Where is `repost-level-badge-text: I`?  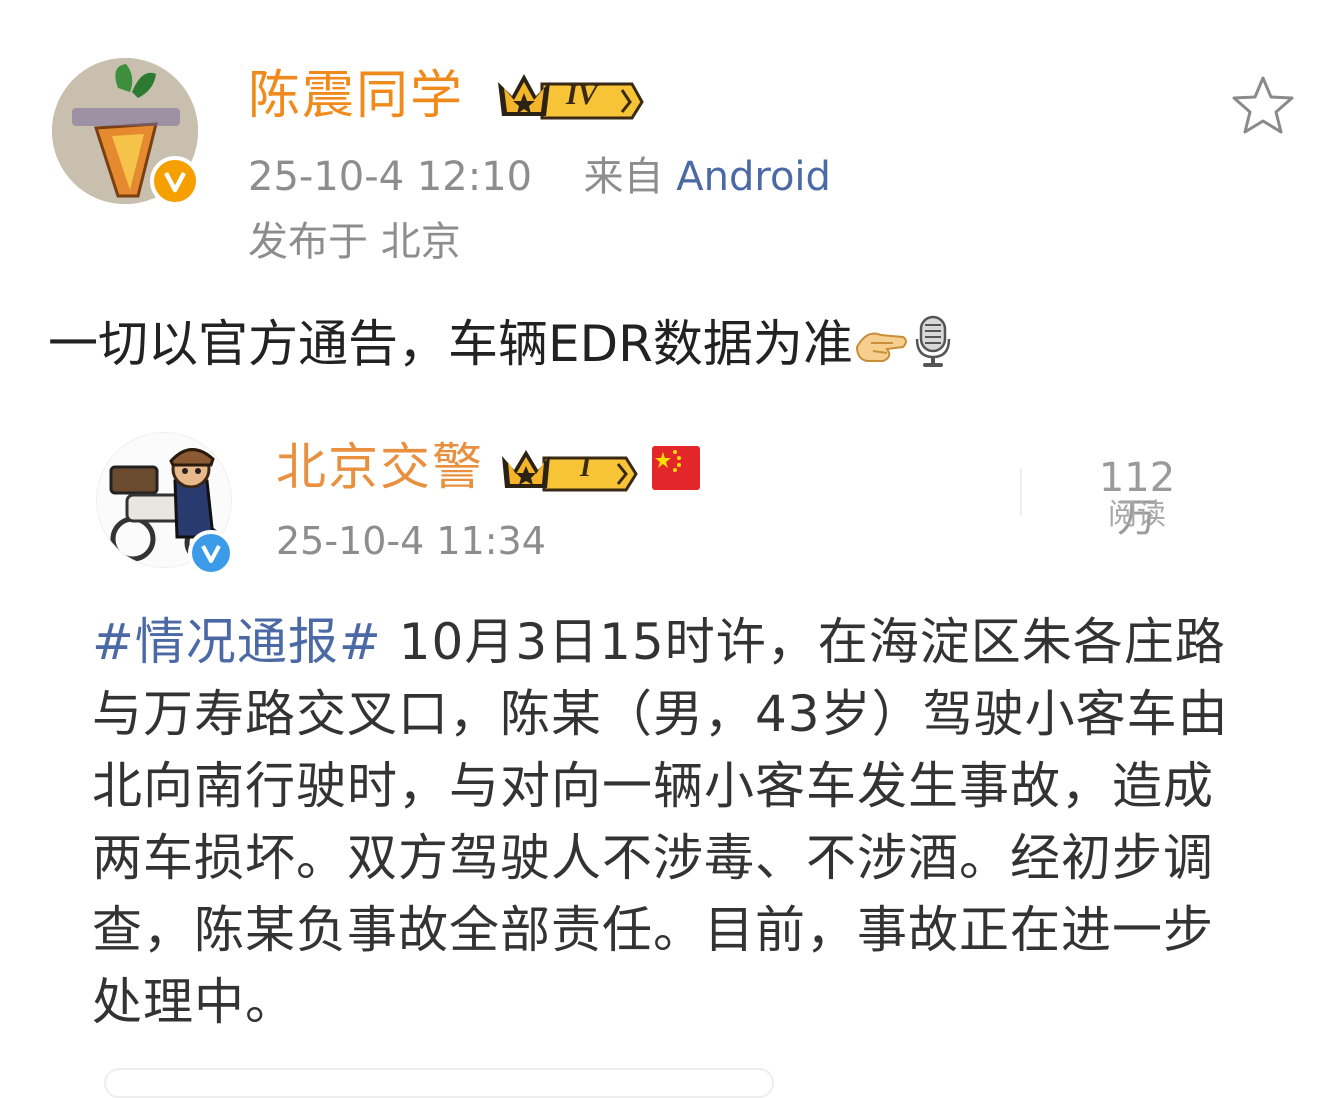
repost-level-badge-text: I is located at coordinates (585, 467).